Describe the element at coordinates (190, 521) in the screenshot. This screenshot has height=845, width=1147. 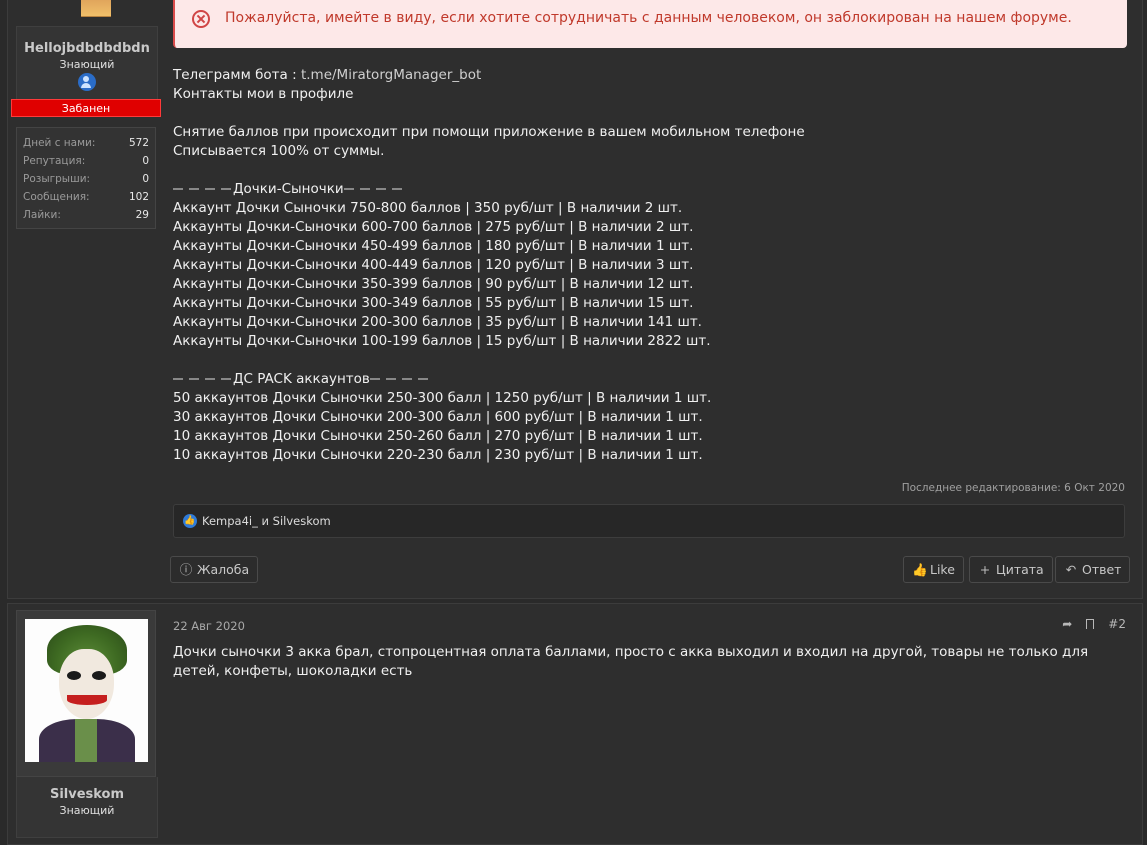
I see `like-reaction-icon: 👍` at that location.